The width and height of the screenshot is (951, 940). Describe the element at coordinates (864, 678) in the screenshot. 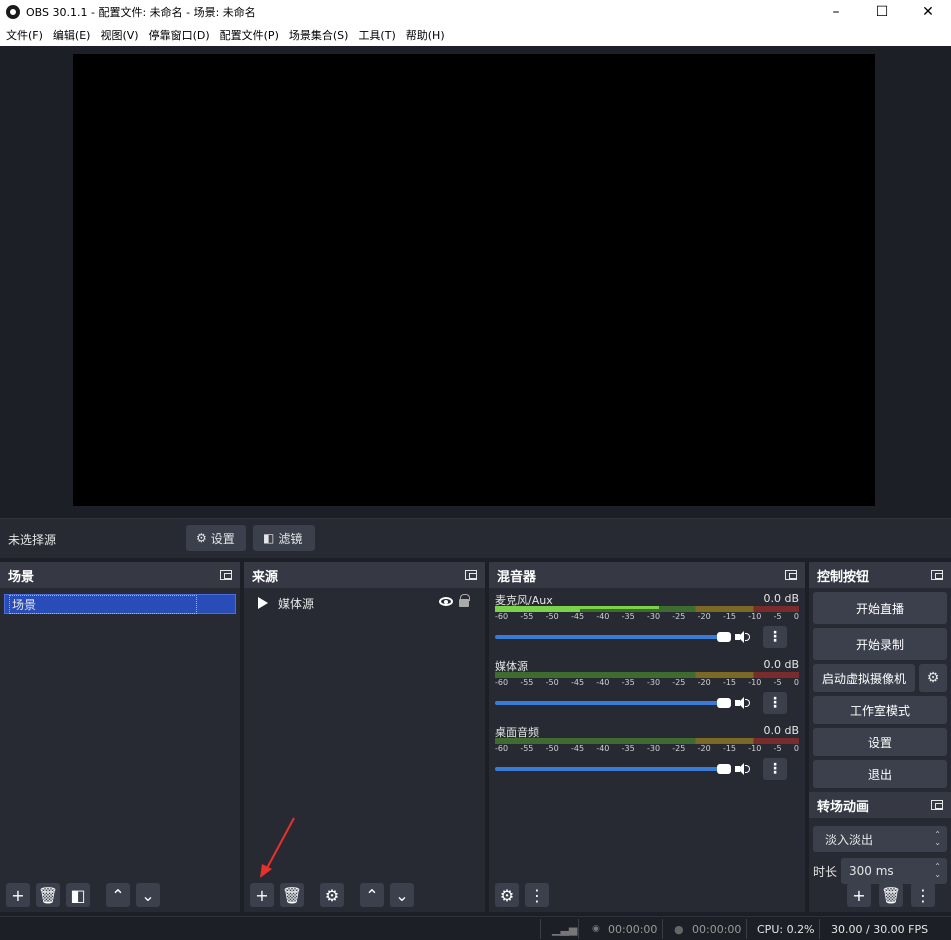

I see `start-virtual-camera-button: 启动虚拟摄像机` at that location.